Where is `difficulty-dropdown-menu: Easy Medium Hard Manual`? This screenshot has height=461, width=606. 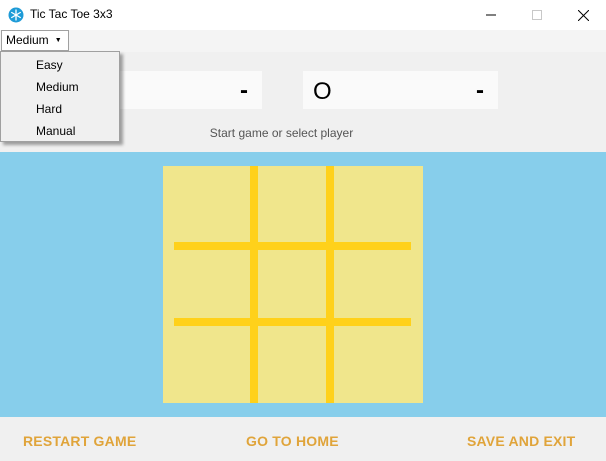 difficulty-dropdown-menu: Easy Medium Hard Manual is located at coordinates (60, 96).